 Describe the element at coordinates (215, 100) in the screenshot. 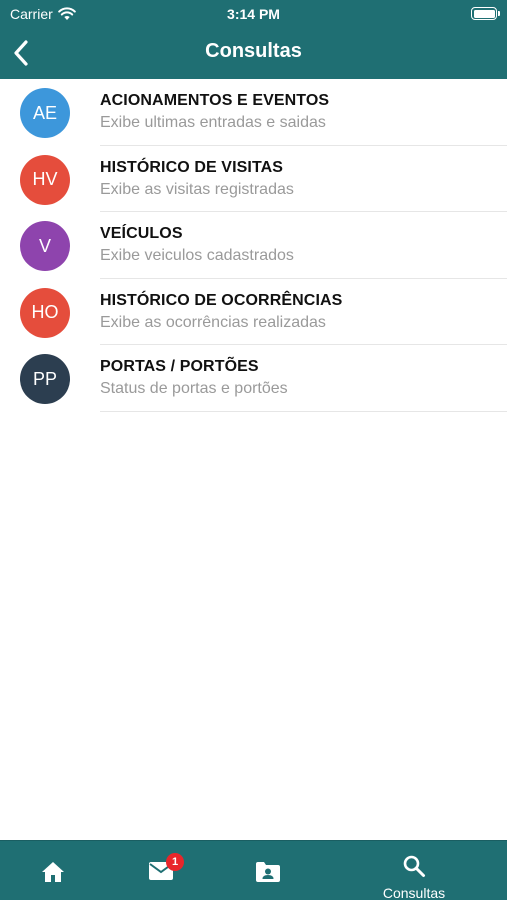

I see `item-title: ACIONAMENTOS E EVENTOS` at that location.